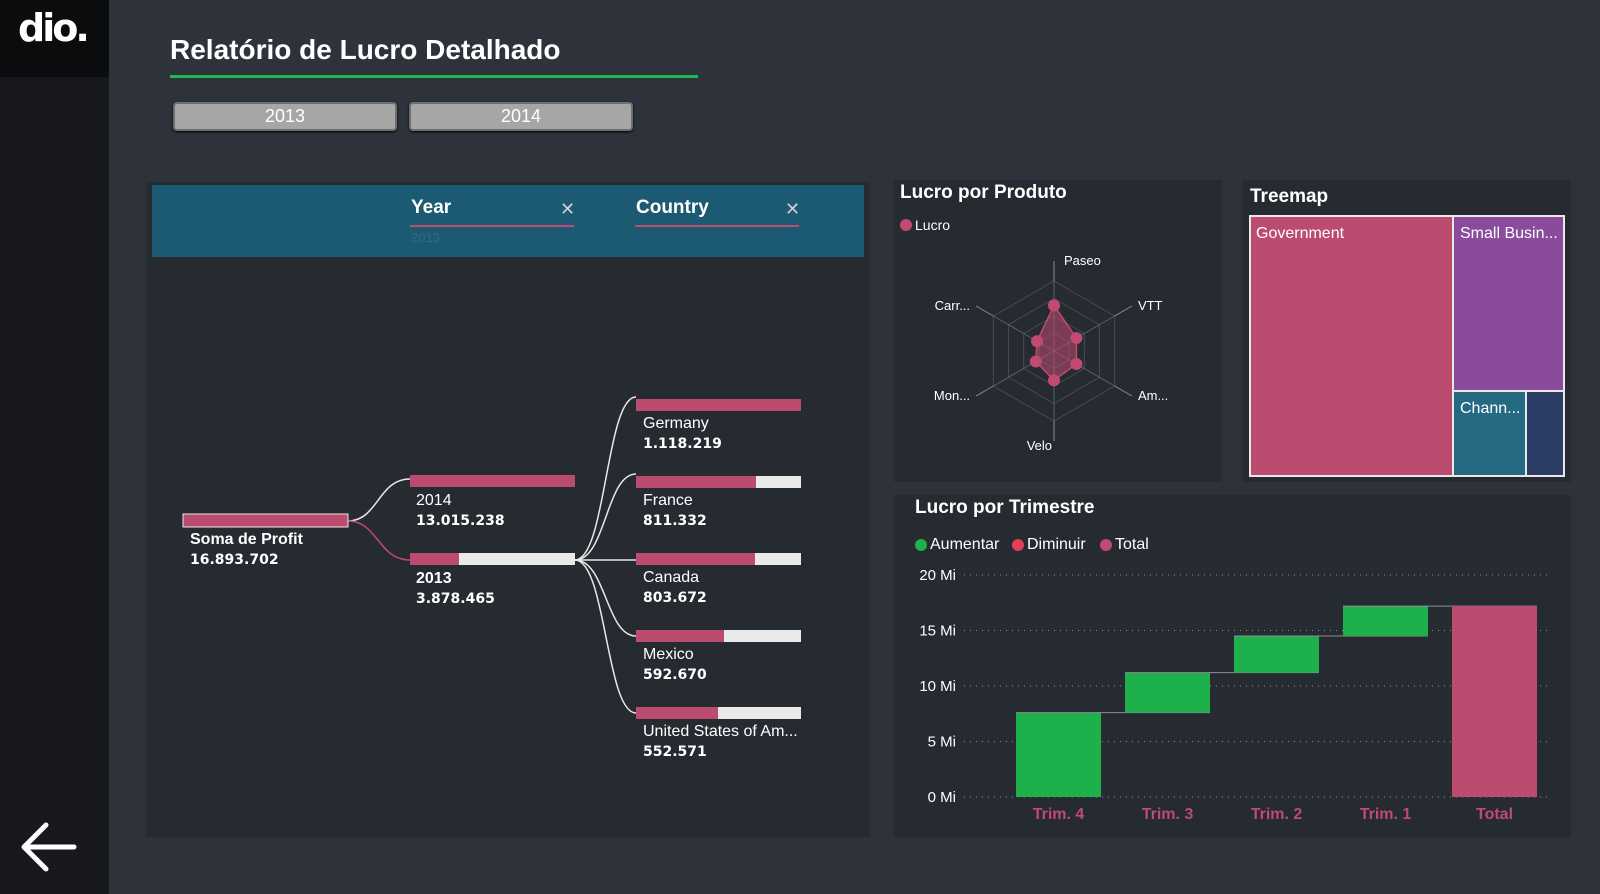 The image size is (1600, 894). What do you see at coordinates (937, 686) in the screenshot?
I see `y-tick-10-mi: 10 Mi` at bounding box center [937, 686].